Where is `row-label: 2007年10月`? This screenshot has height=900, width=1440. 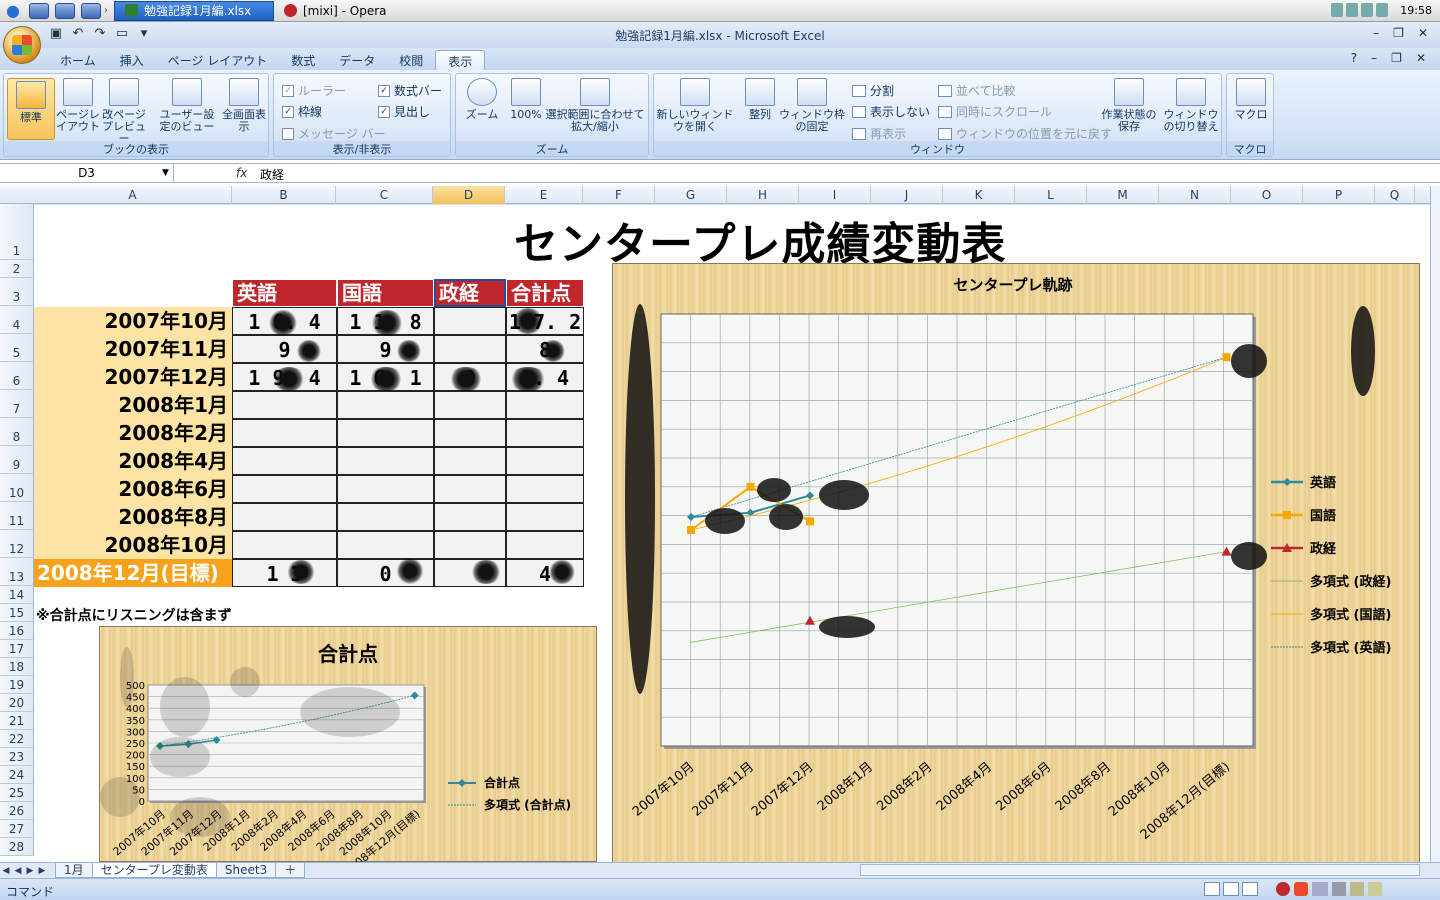
row-label: 2007年10月 is located at coordinates (133, 321).